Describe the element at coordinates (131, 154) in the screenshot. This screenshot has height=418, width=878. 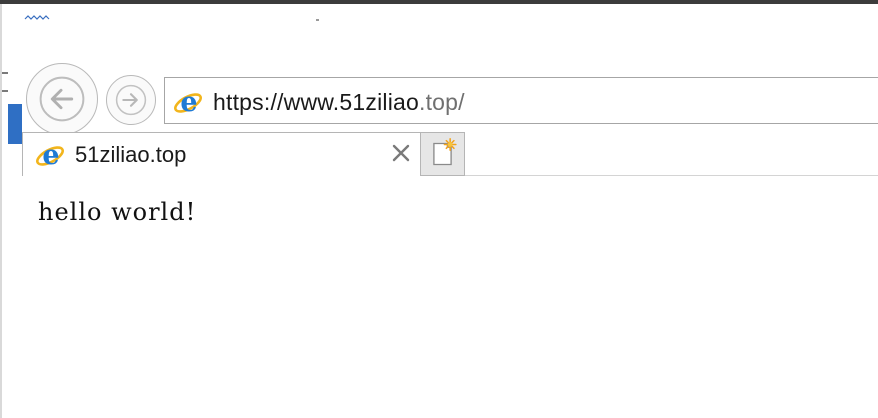
I see `tab-title: 51ziliao.top` at that location.